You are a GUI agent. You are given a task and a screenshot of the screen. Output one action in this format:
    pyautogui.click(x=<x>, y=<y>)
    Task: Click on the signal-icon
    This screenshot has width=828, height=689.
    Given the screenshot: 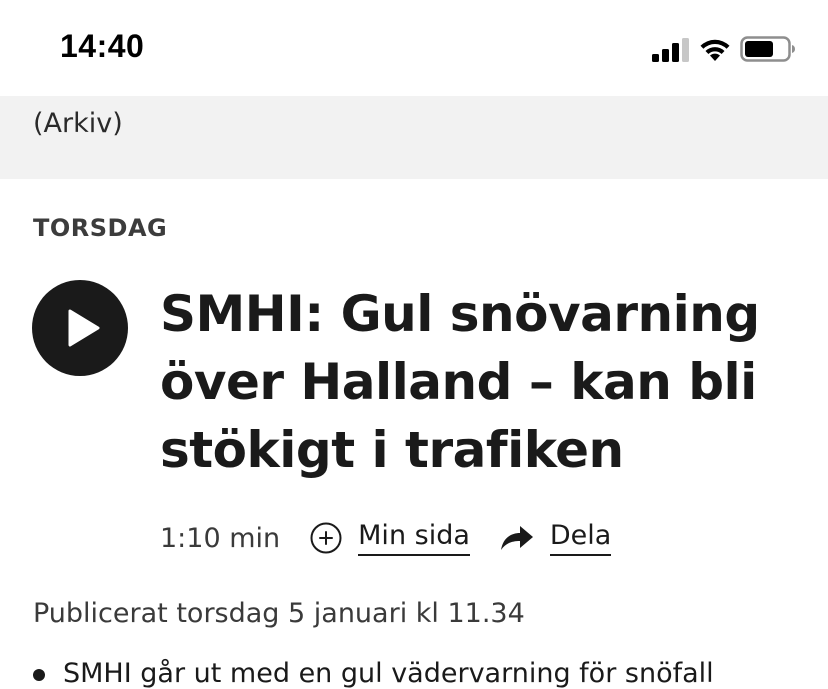 What is the action you would take?
    pyautogui.click(x=670, y=50)
    